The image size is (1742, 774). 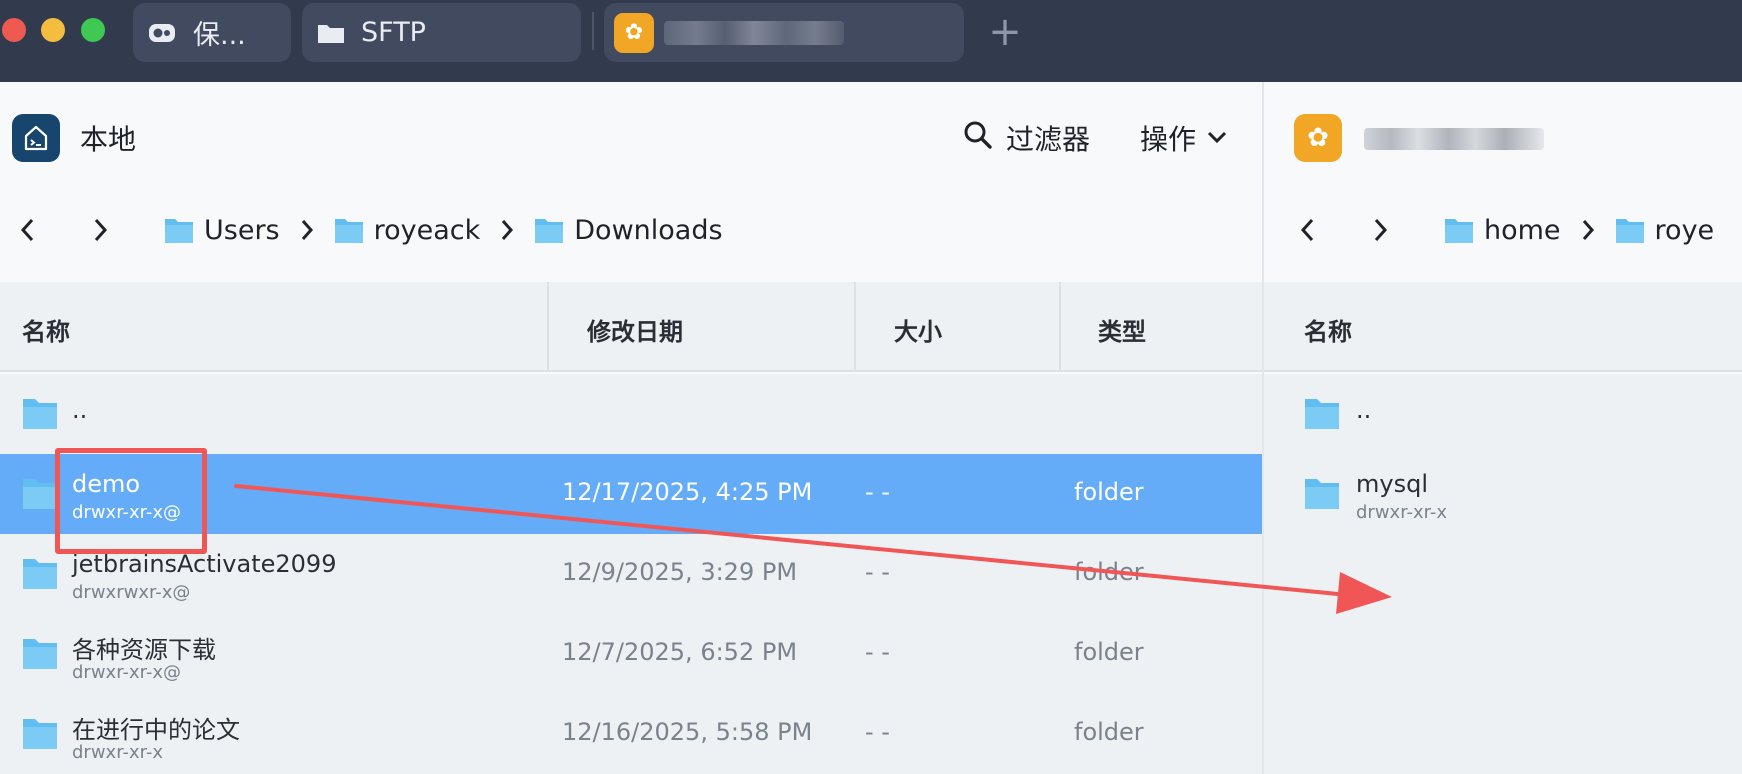 I want to click on title-bar: 保... SFTP ✿ +, so click(x=871, y=41).